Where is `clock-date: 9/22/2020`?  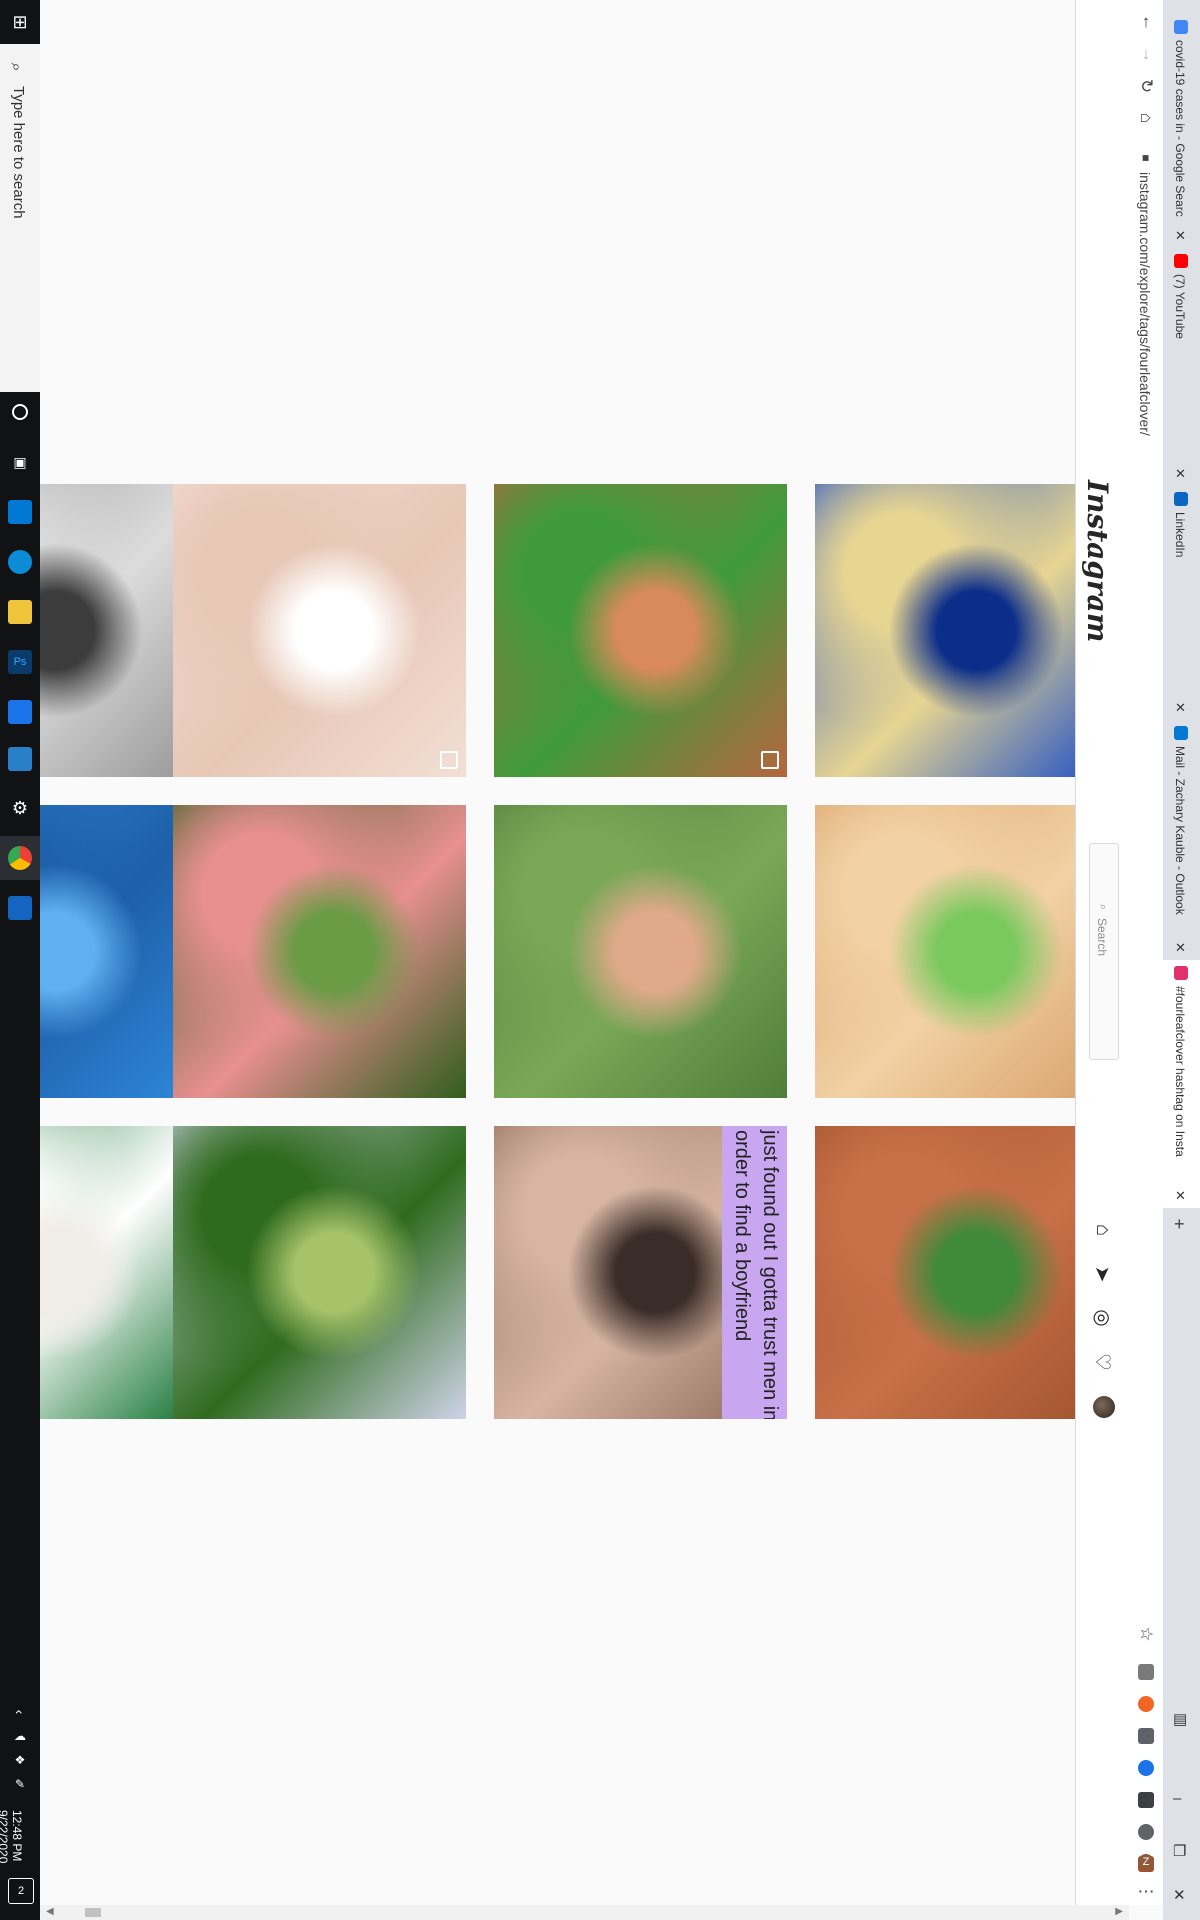
clock-date: 9/22/2020 is located at coordinates (5, 1837).